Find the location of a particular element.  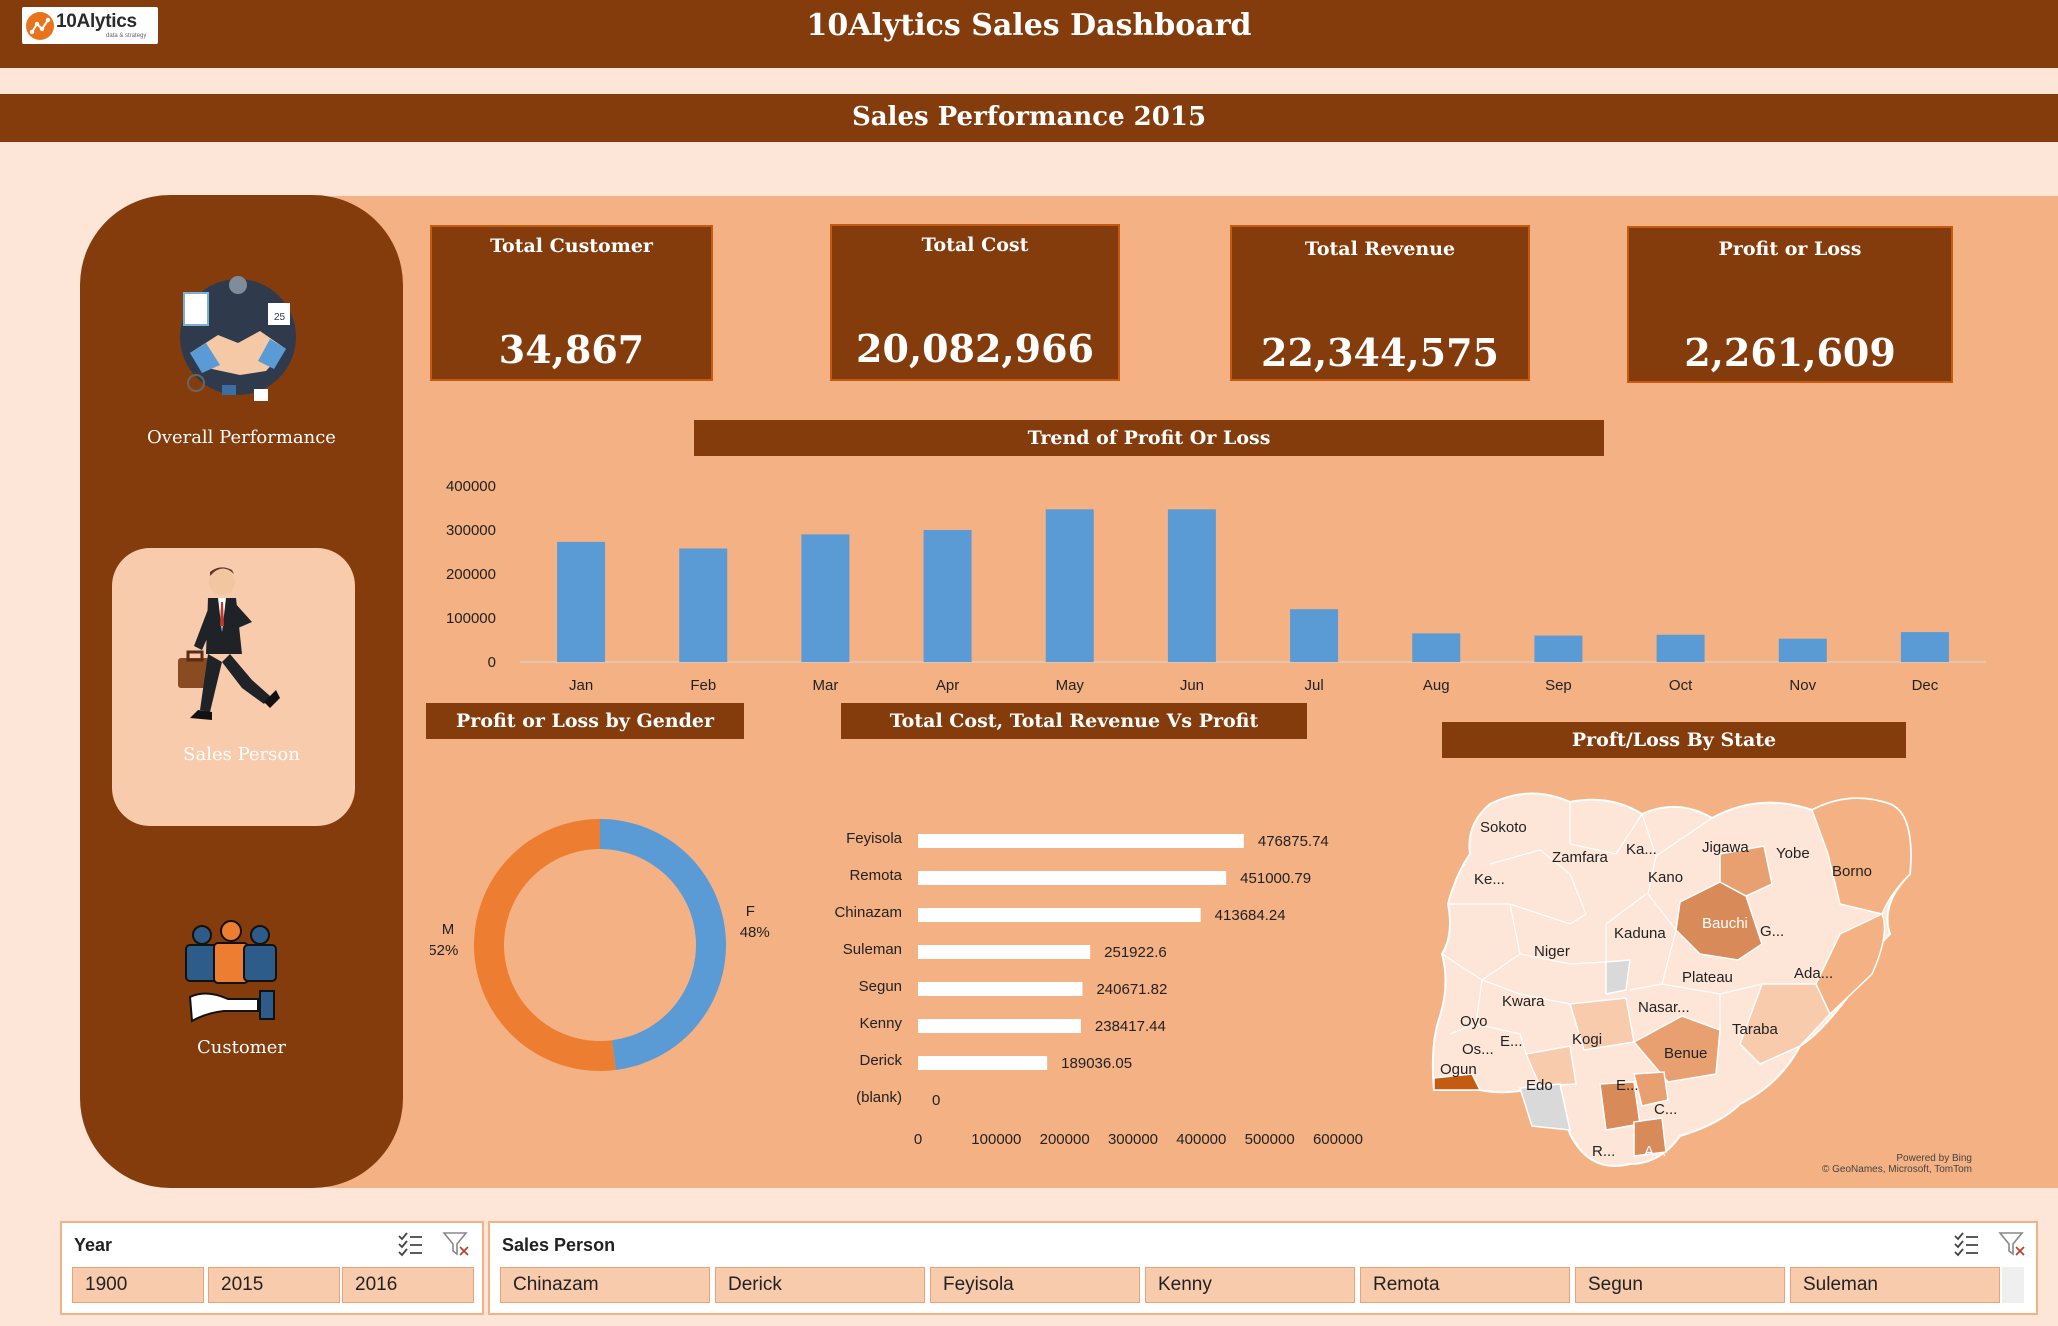

state-label: Kano is located at coordinates (1665, 877).